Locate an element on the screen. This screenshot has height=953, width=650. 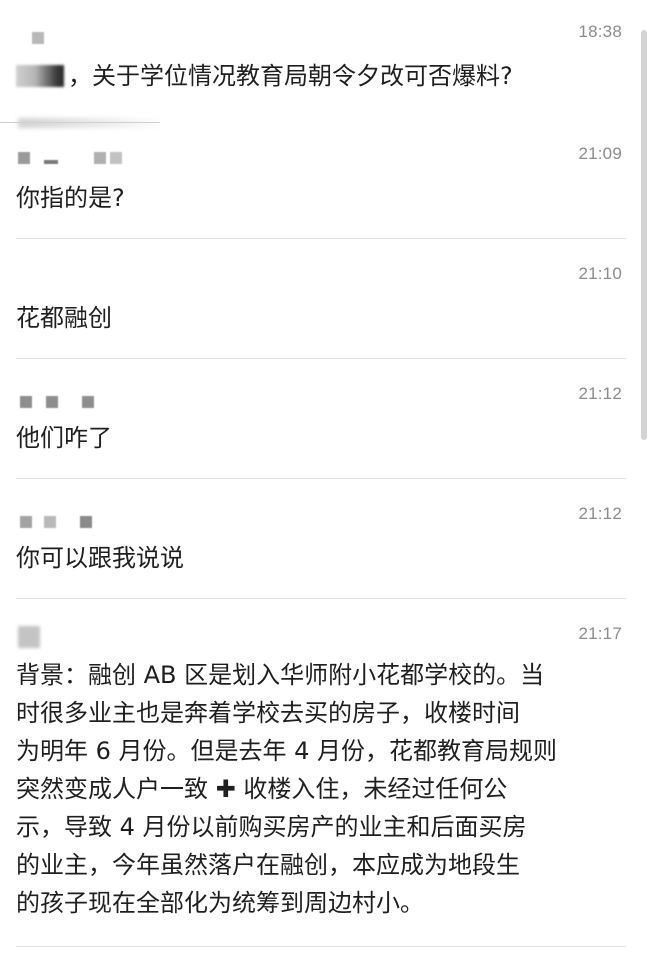
message-timestamp: 18:38 is located at coordinates (600, 31).